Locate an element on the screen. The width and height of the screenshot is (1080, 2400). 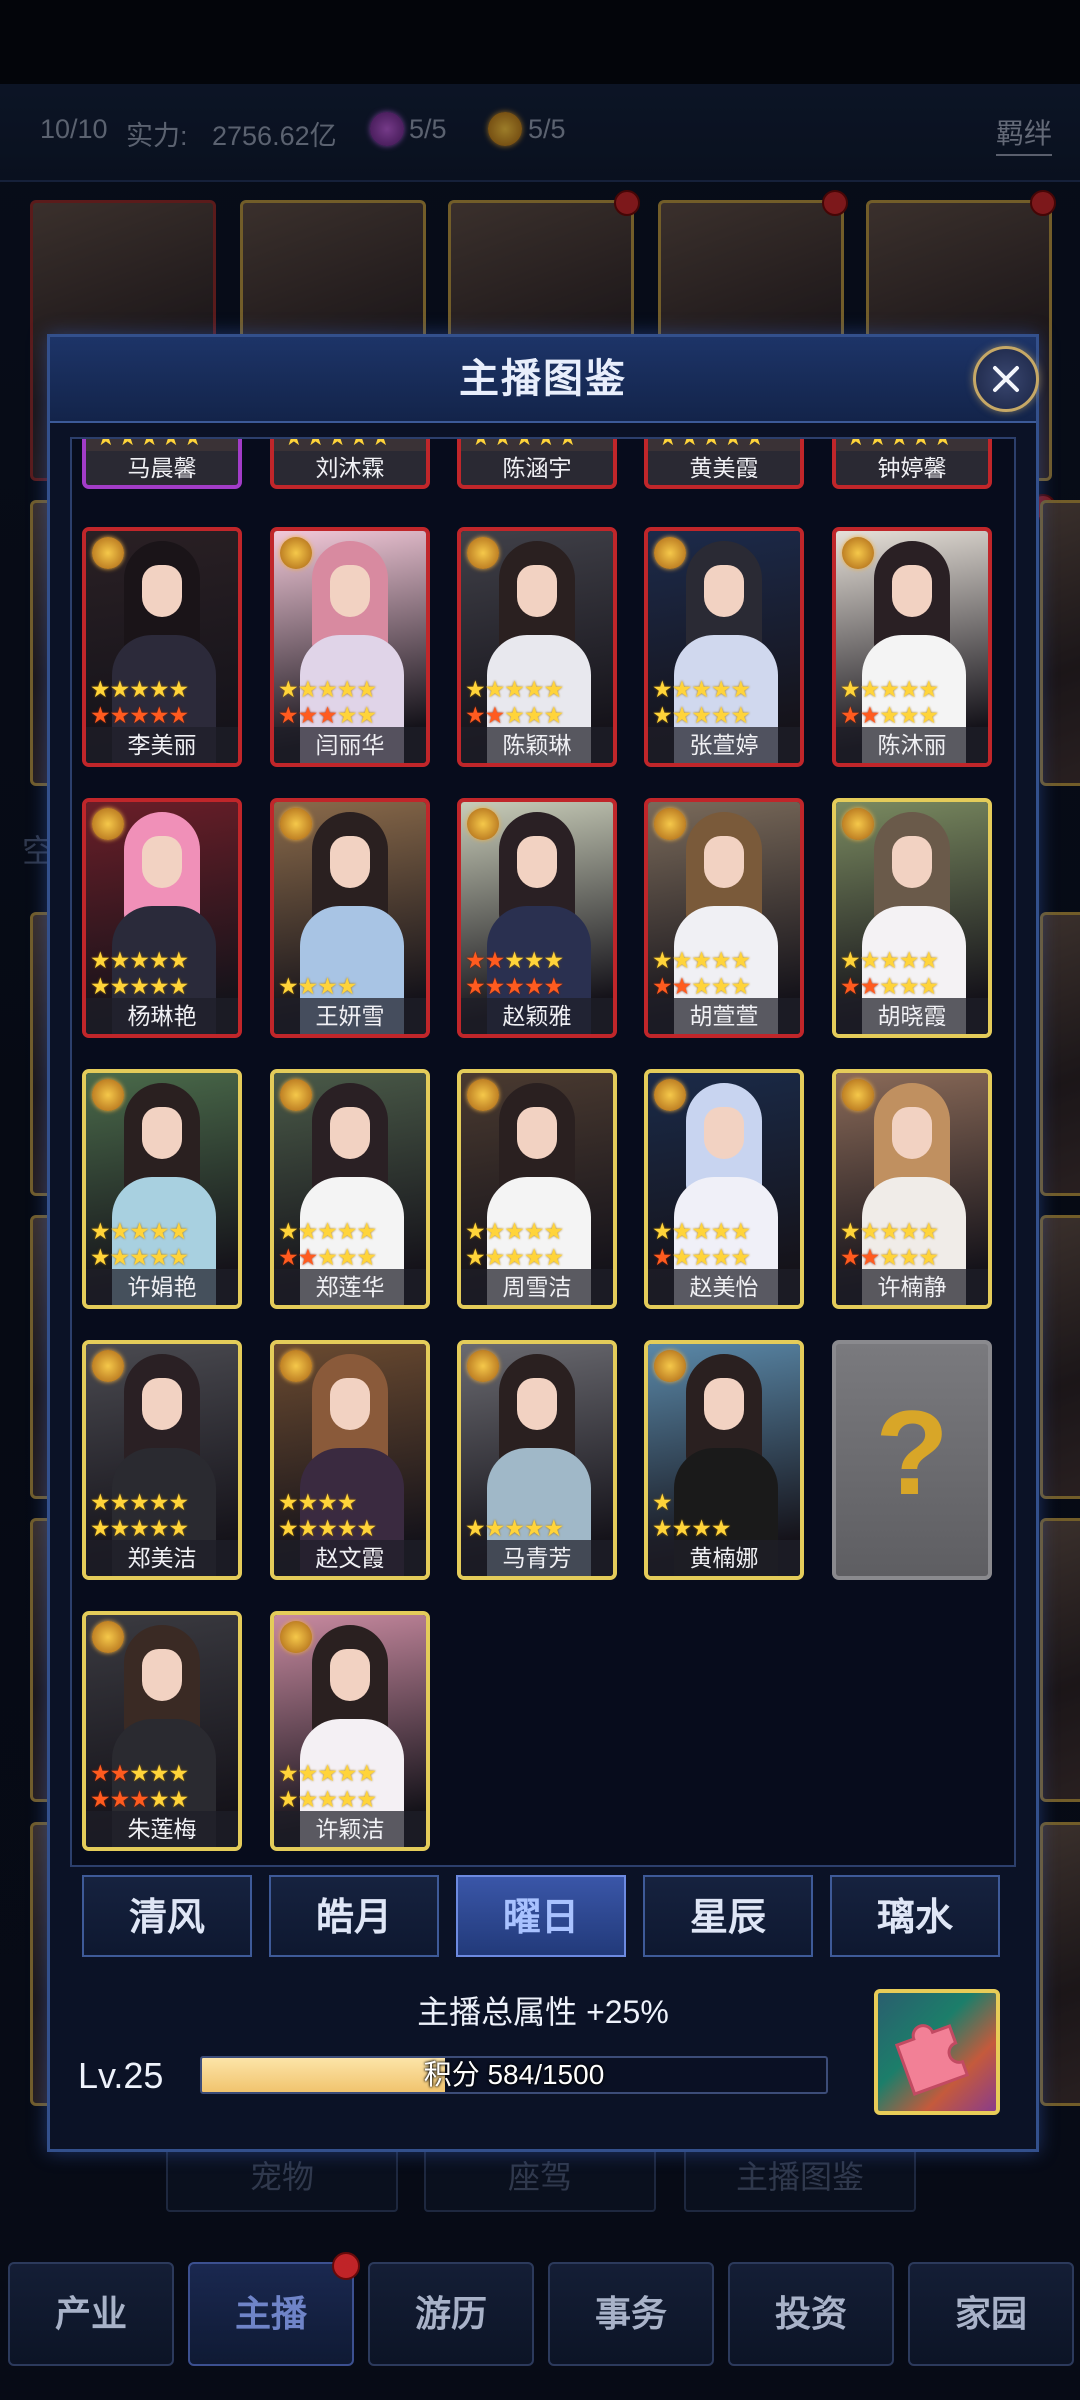
anchor-card: ★★★★★ ★★★★★ 闫丽华 is located at coordinates (350, 647).